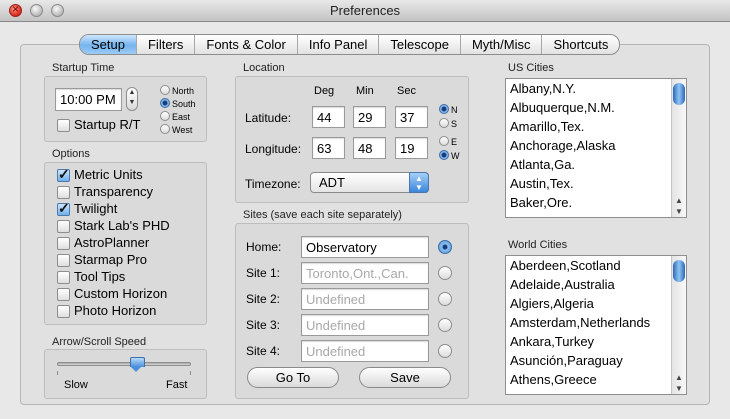 Image resolution: width=730 pixels, height=419 pixels. Describe the element at coordinates (679, 271) in the screenshot. I see `world-cities-scroll-thumb` at that location.